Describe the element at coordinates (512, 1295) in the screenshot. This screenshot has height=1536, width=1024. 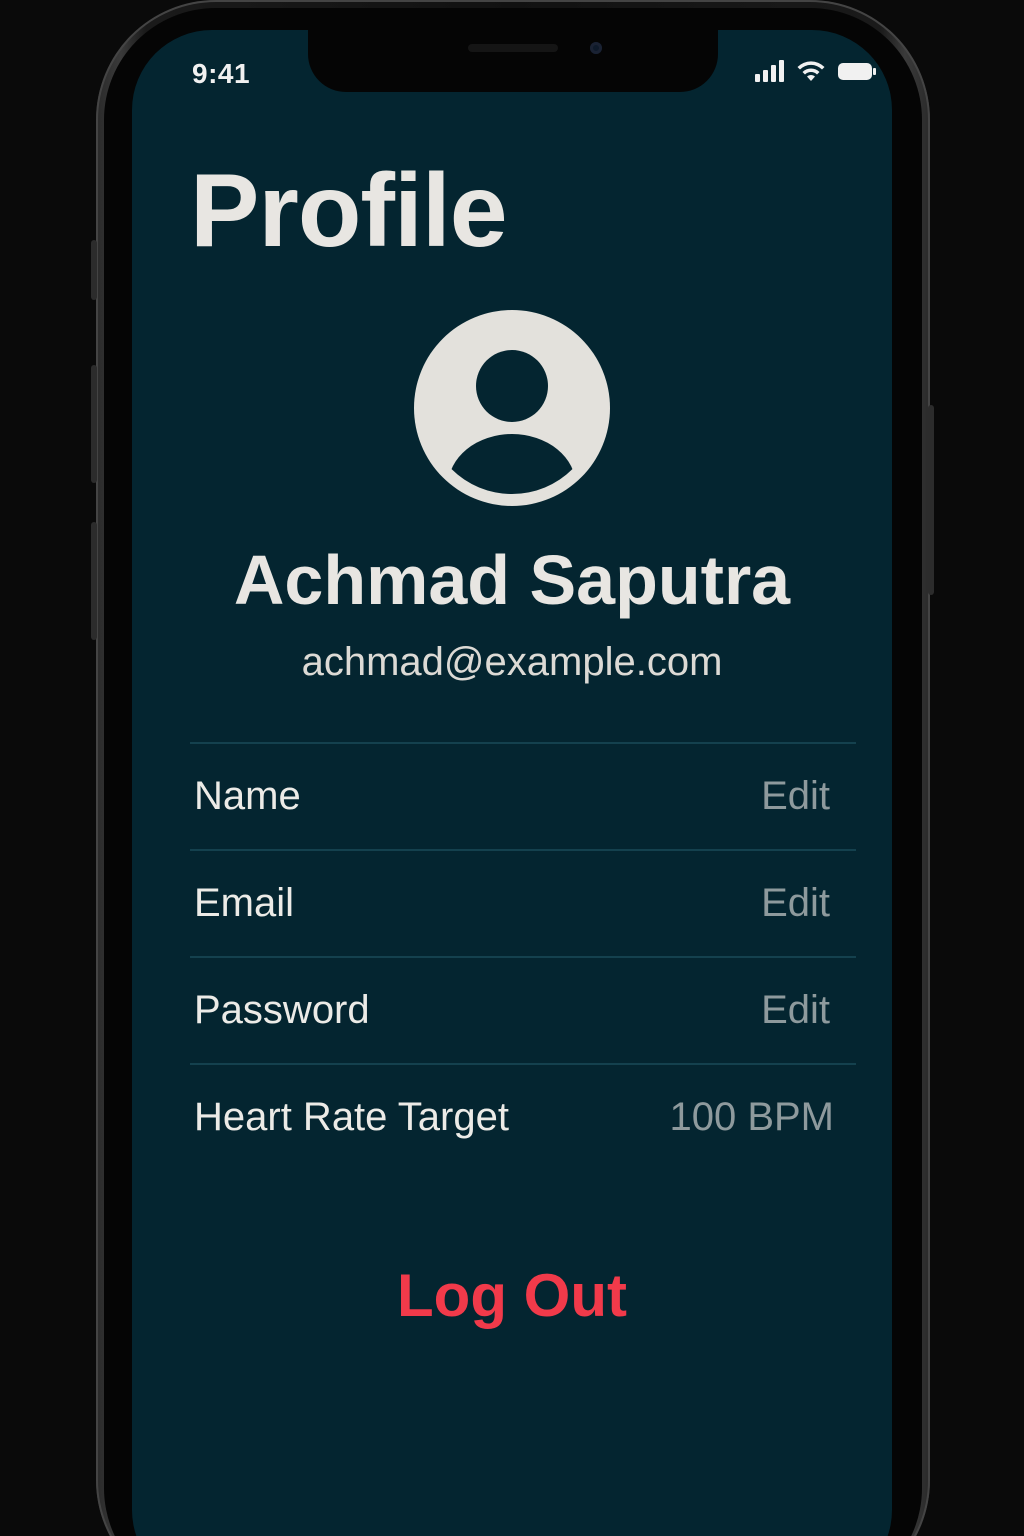
I see `logout-button: Log Out` at that location.